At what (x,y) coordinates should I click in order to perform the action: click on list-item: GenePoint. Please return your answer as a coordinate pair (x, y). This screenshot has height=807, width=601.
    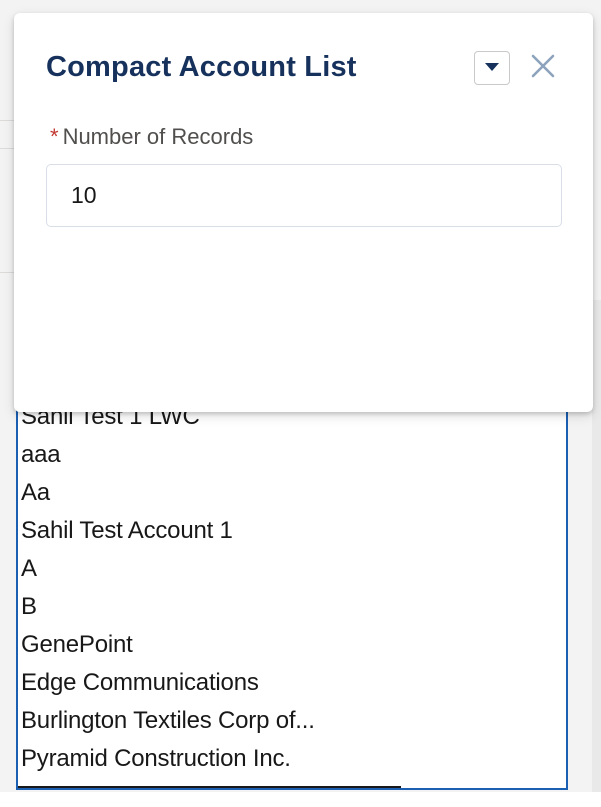
    Looking at the image, I should click on (168, 645).